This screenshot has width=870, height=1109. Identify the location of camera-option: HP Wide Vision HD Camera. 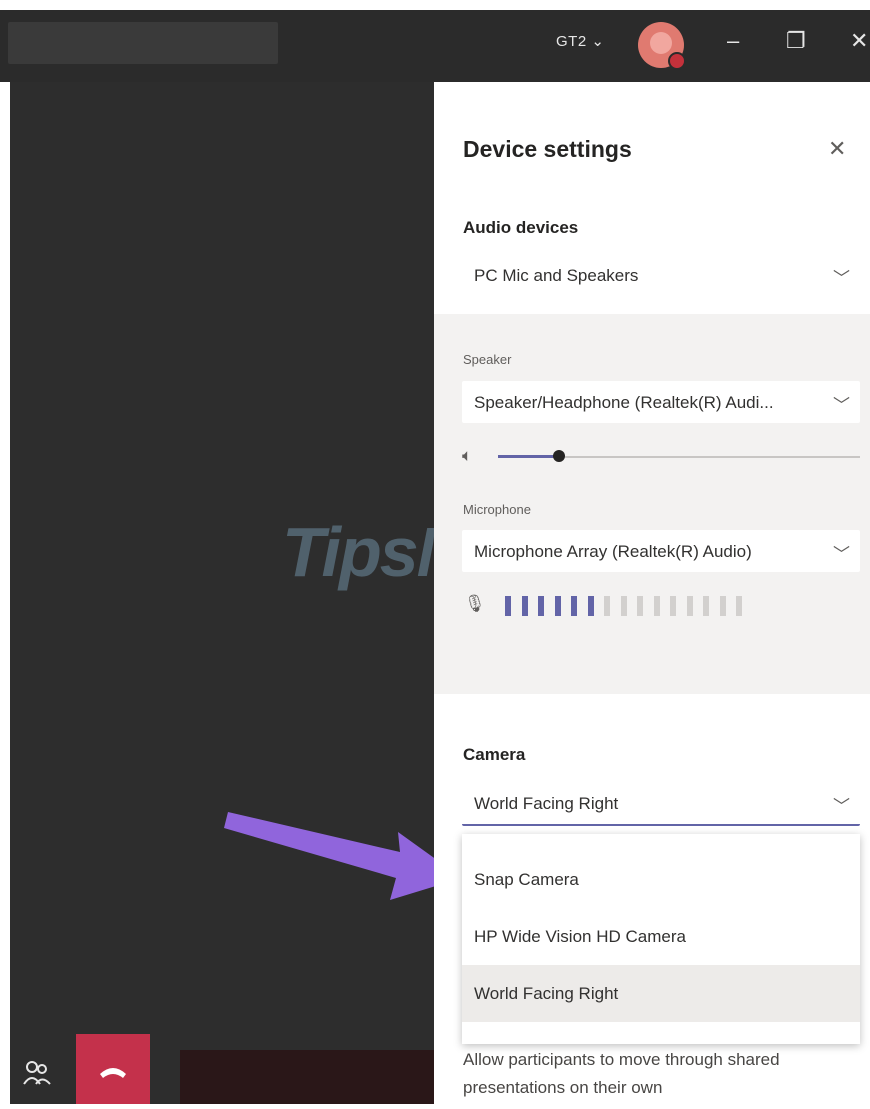
(661, 936).